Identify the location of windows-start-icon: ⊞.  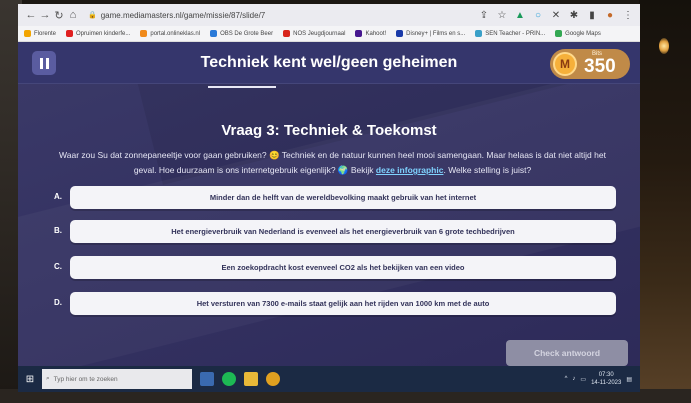
(30, 379).